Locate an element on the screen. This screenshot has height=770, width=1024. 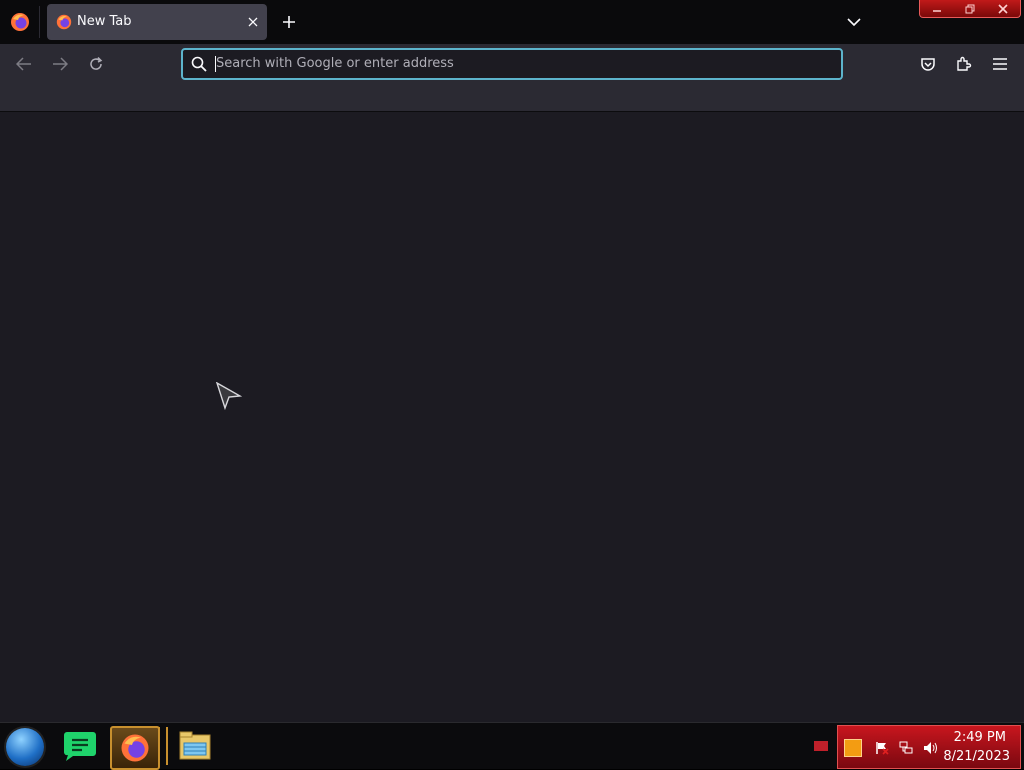
navigation-toolbar: Search with Google or enter address is located at coordinates (512, 78).